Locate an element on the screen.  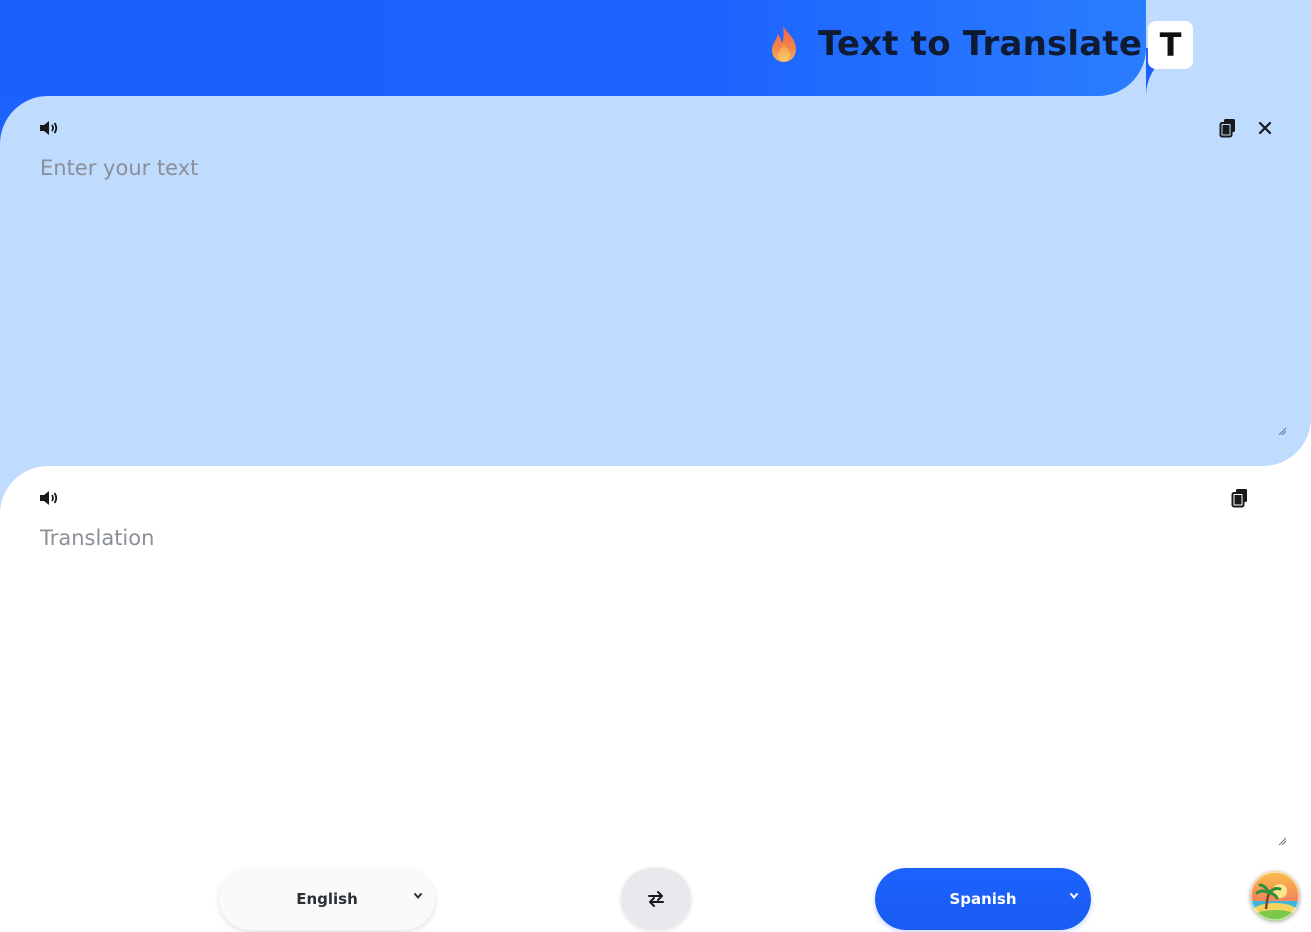
theme-toggle-button: T is located at coordinates (1170, 45).